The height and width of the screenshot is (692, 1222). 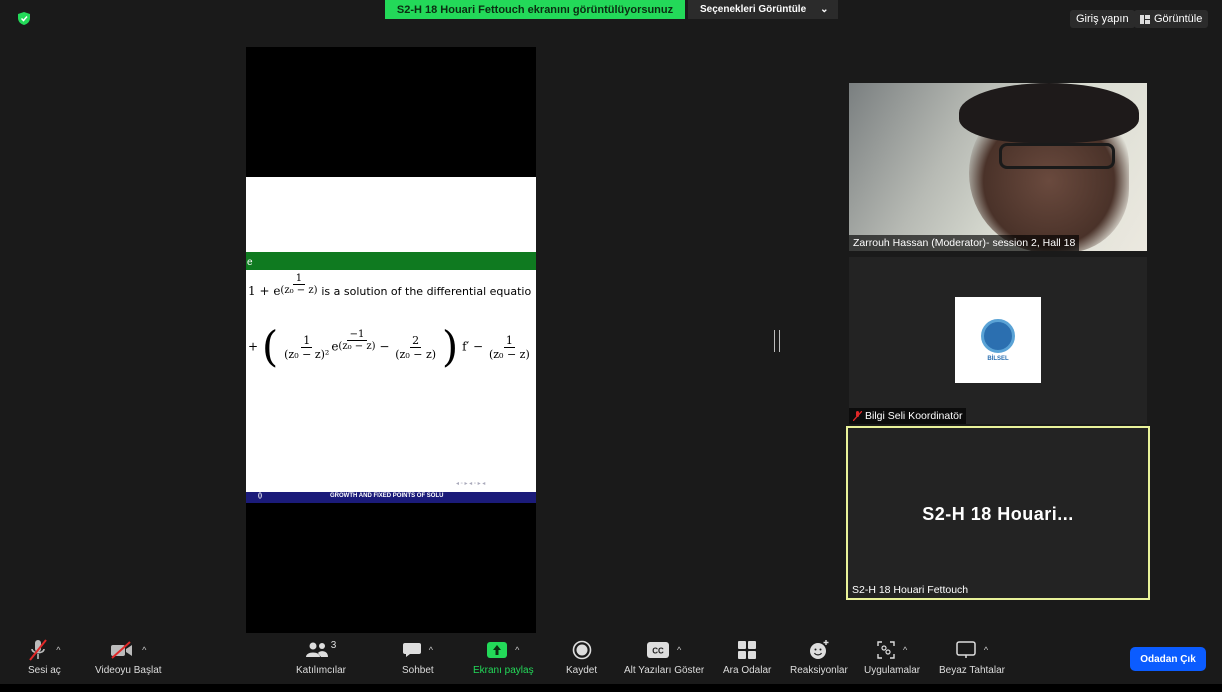 I want to click on whiteboard-button: ^ Beyaz Tahtalar, so click(x=972, y=657).